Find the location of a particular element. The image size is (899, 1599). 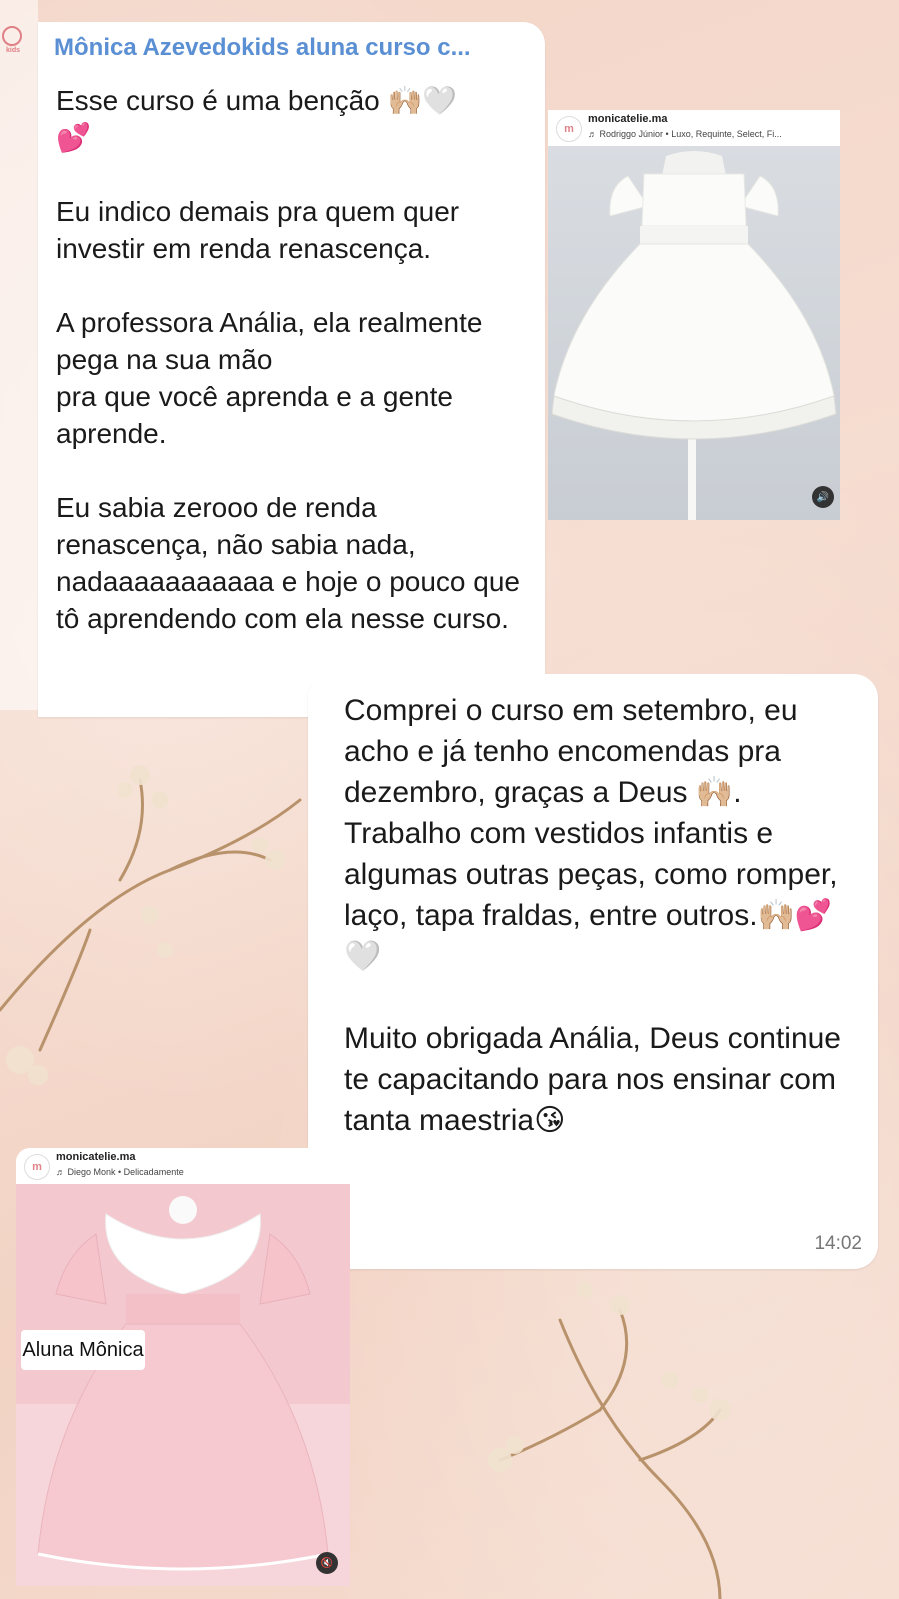

app-logo-icon: kids is located at coordinates (12, 42).